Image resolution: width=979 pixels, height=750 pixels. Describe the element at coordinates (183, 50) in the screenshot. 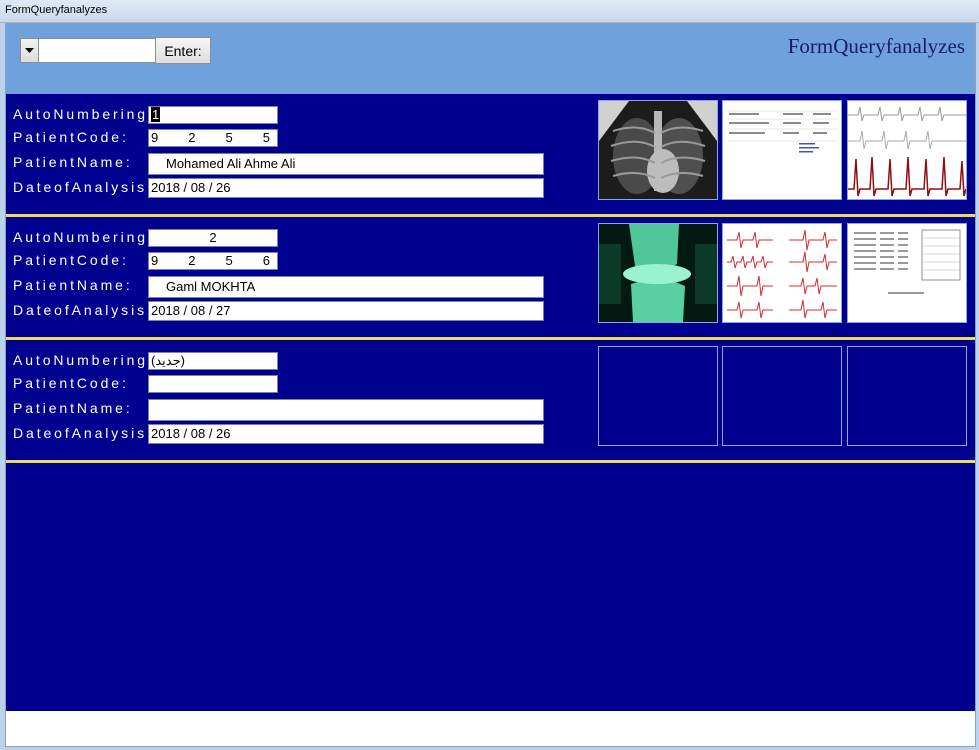

I see `enter-button: Enter:` at that location.